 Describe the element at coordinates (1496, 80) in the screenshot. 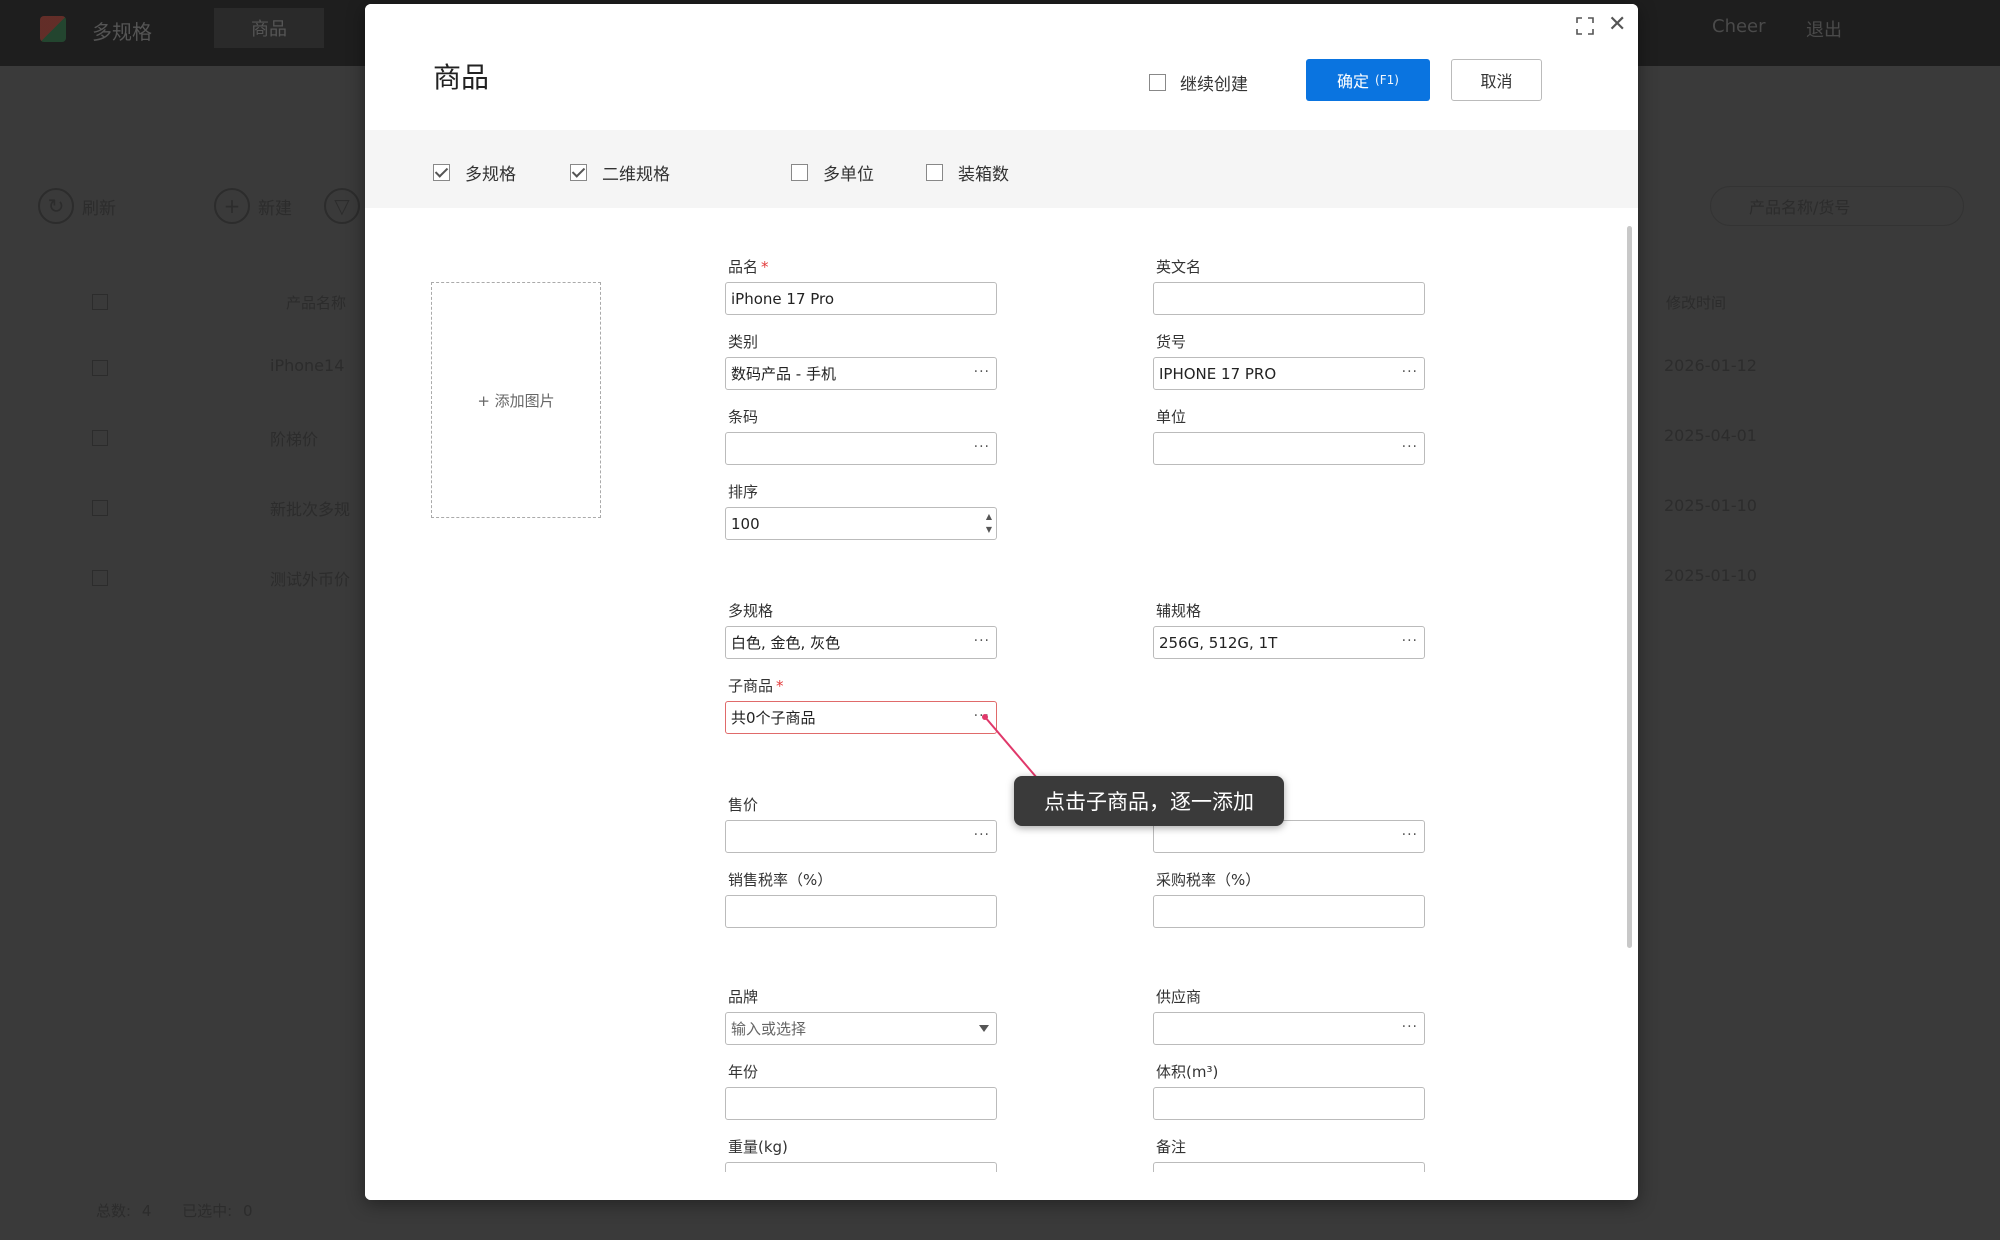

I see `cancel-button: 取消` at that location.